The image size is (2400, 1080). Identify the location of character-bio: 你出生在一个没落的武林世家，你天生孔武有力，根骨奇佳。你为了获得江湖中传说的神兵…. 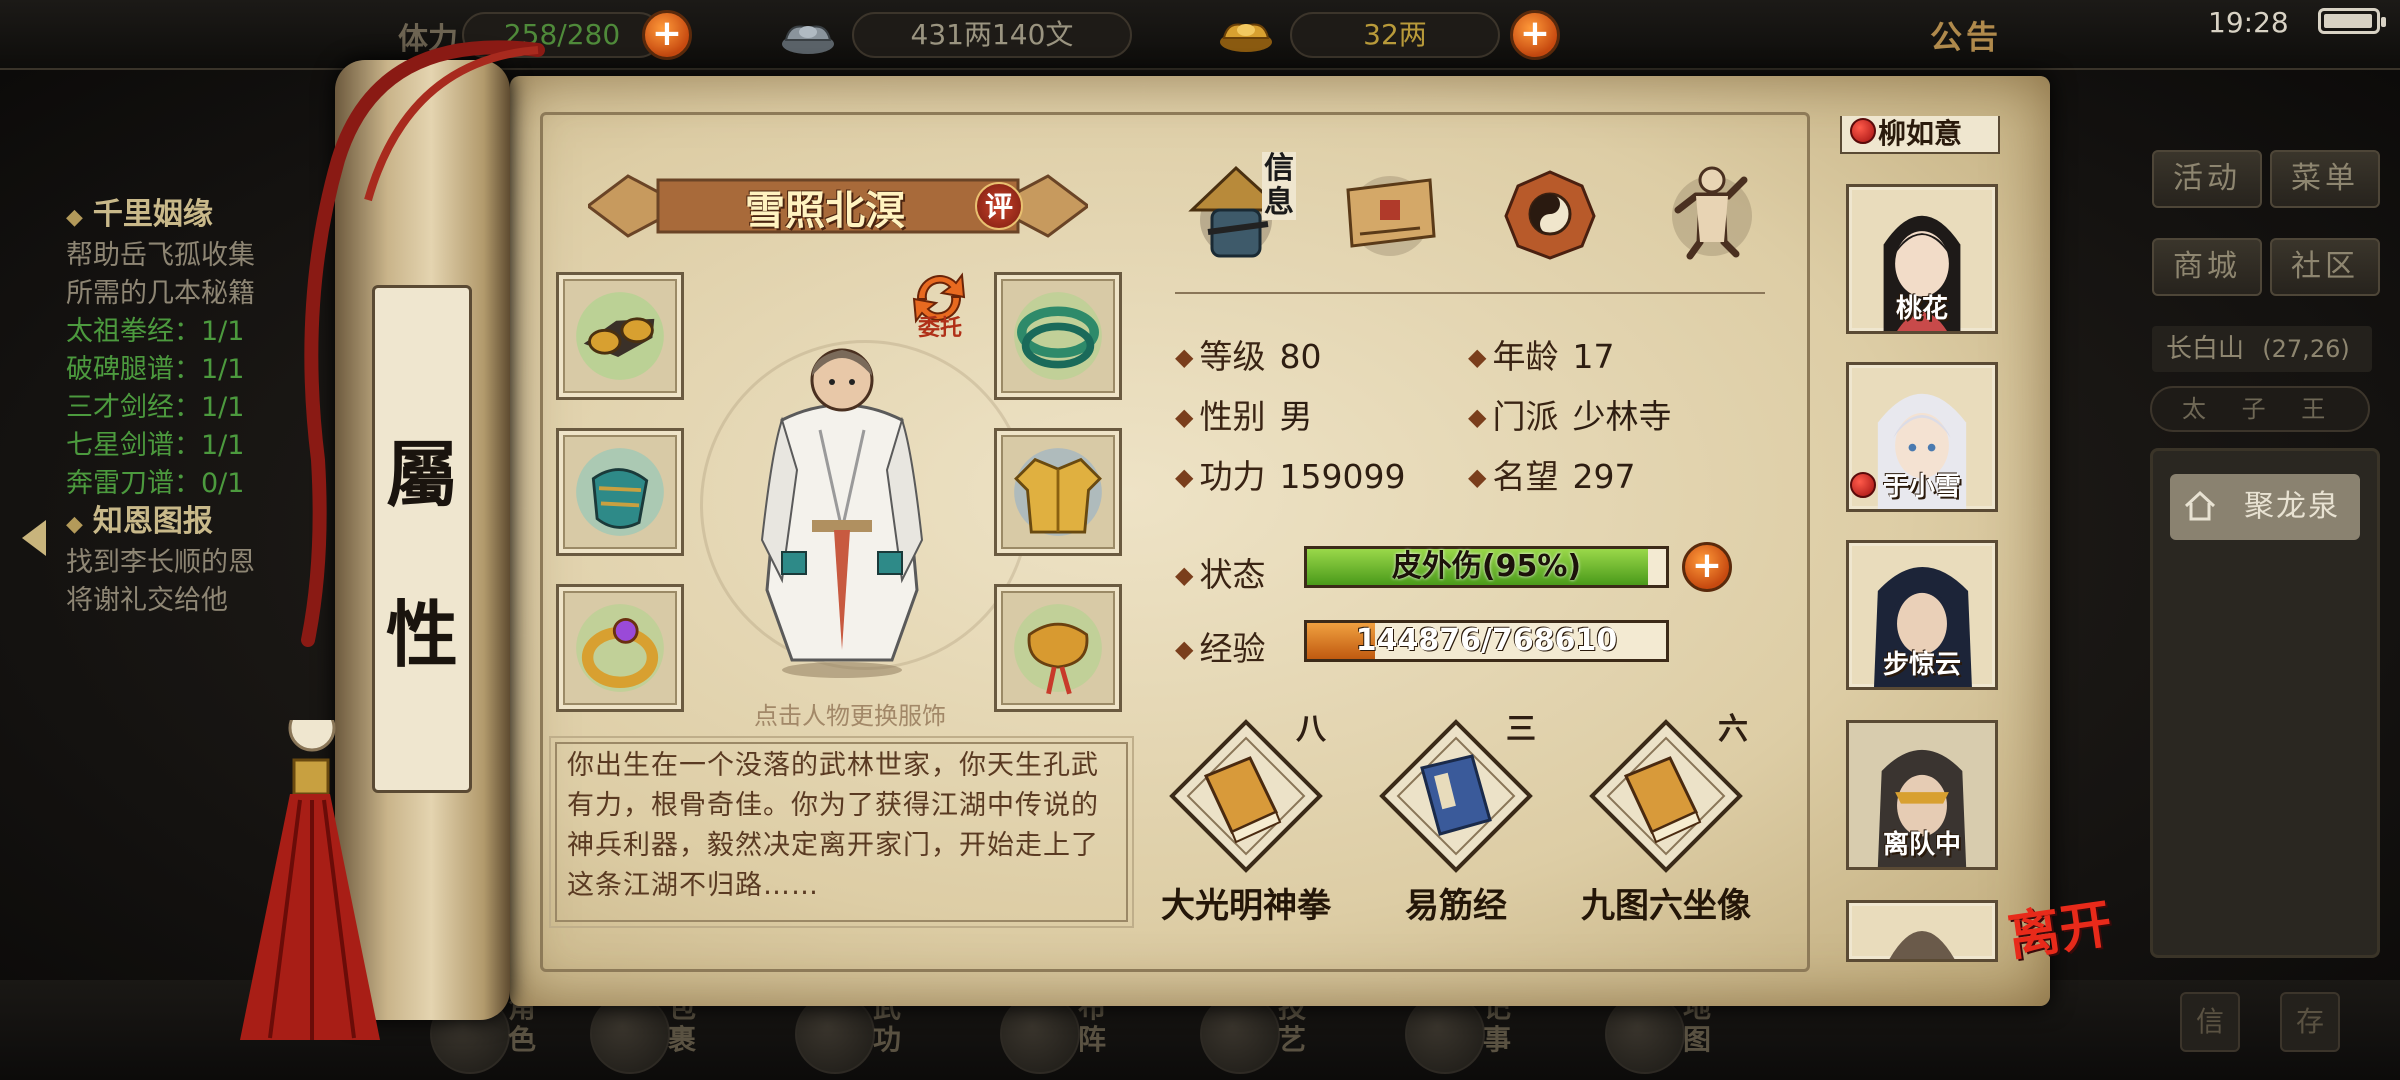
(841, 832).